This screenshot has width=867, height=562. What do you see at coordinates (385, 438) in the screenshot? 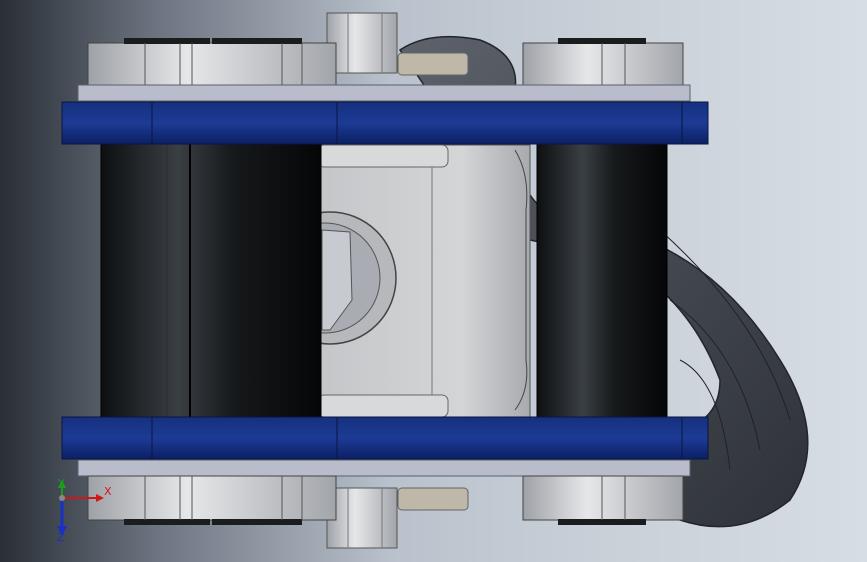
I see `link-plate-bottom` at bounding box center [385, 438].